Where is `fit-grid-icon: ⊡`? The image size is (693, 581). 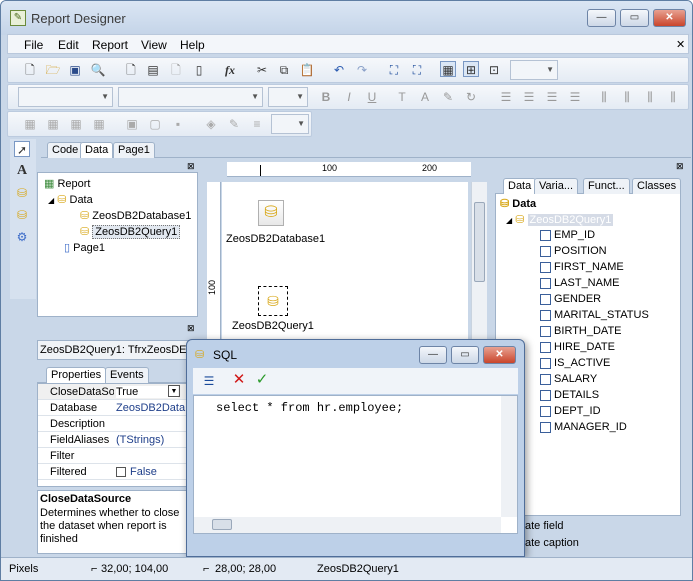 fit-grid-icon: ⊡ is located at coordinates (494, 70).